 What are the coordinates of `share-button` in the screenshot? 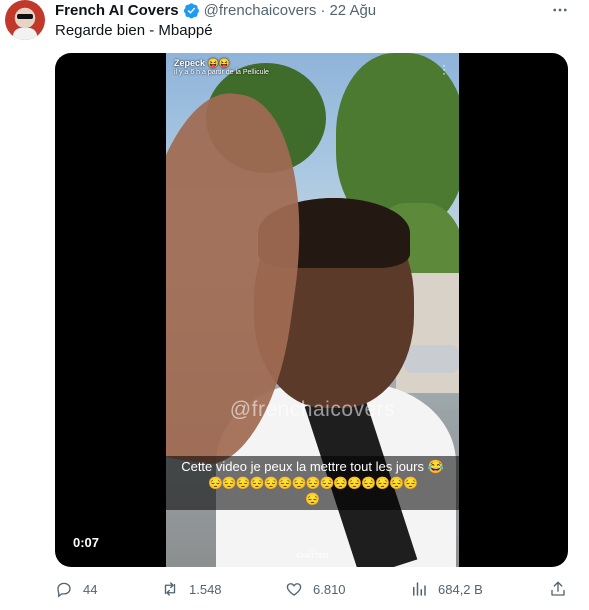 It's located at (558, 589).